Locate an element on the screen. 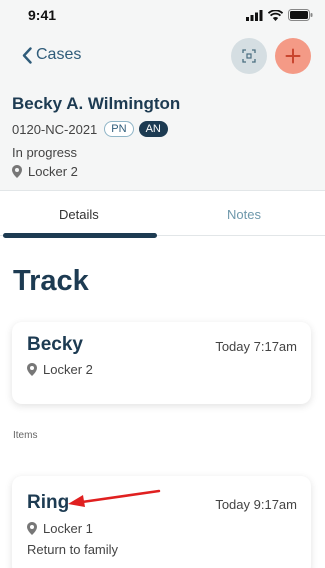 The height and width of the screenshot is (568, 325). annotation-arrow-icon is located at coordinates (114, 498).